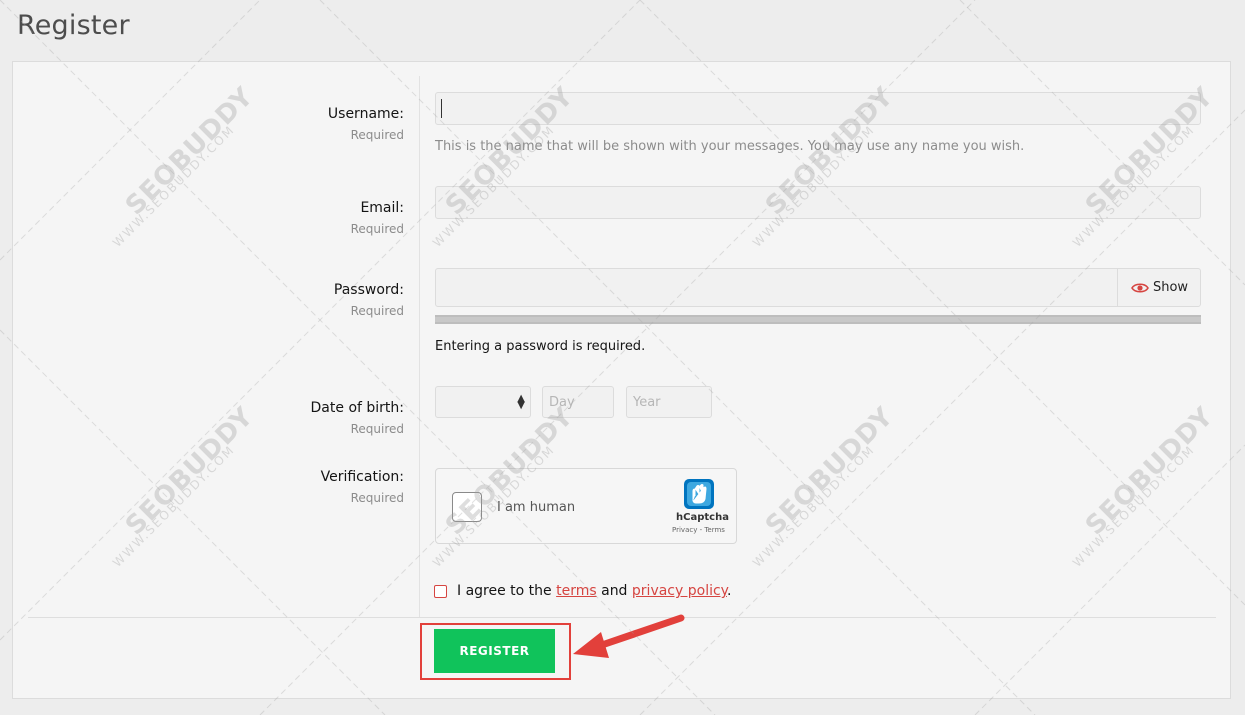 This screenshot has width=1245, height=715. I want to click on privacy-policy-link: privacy policy, so click(679, 591).